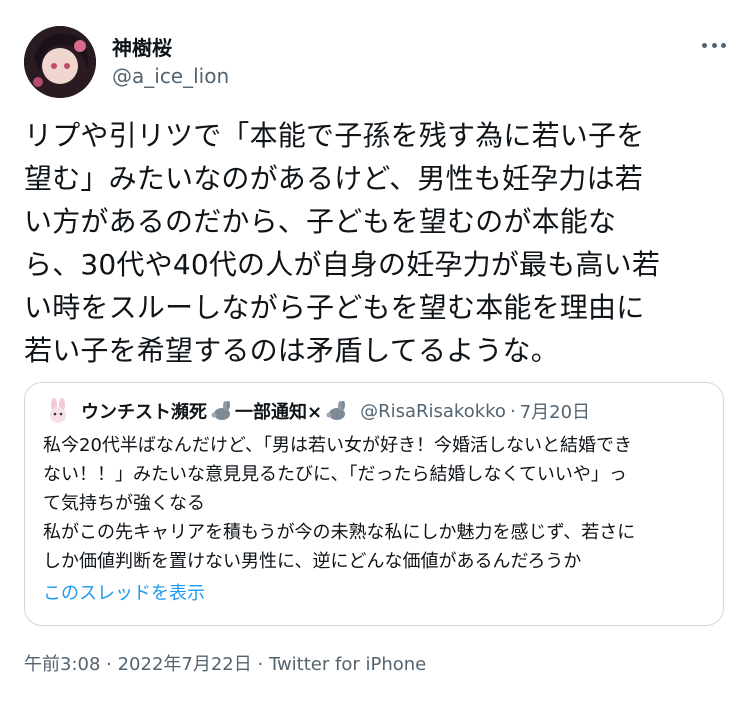  I want to click on show-thread-link: このスレッドを表示, so click(124, 594).